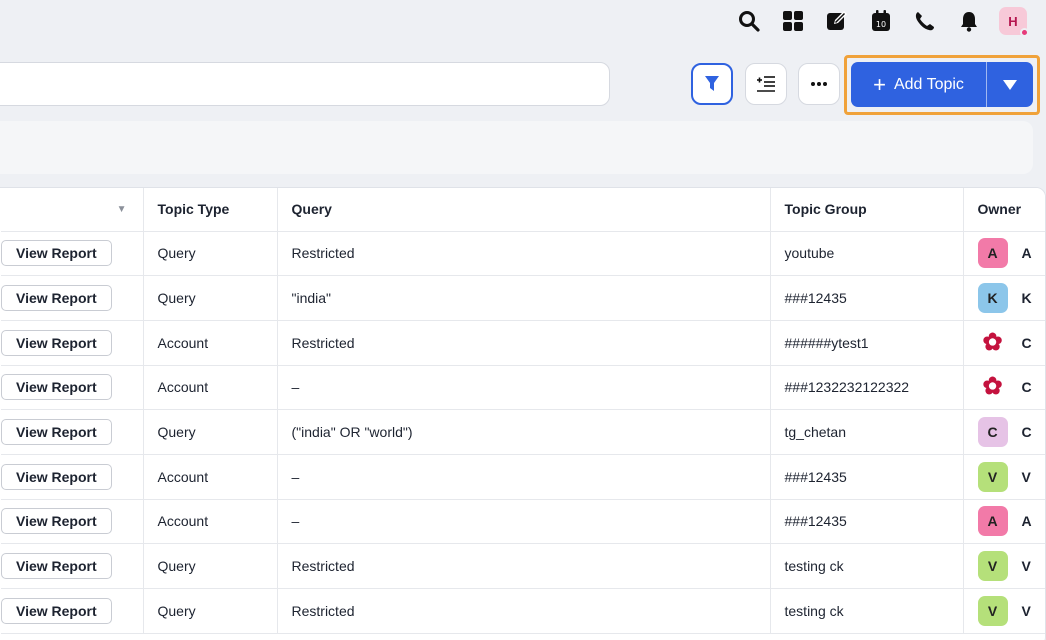 The width and height of the screenshot is (1046, 640). I want to click on owner-cell: KK, so click(1004, 298).